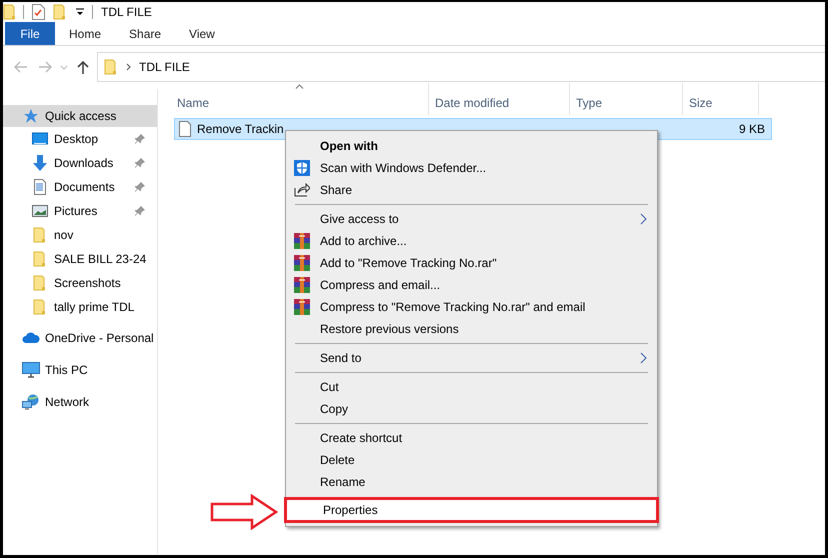  Describe the element at coordinates (31, 402) in the screenshot. I see `network-icon` at that location.